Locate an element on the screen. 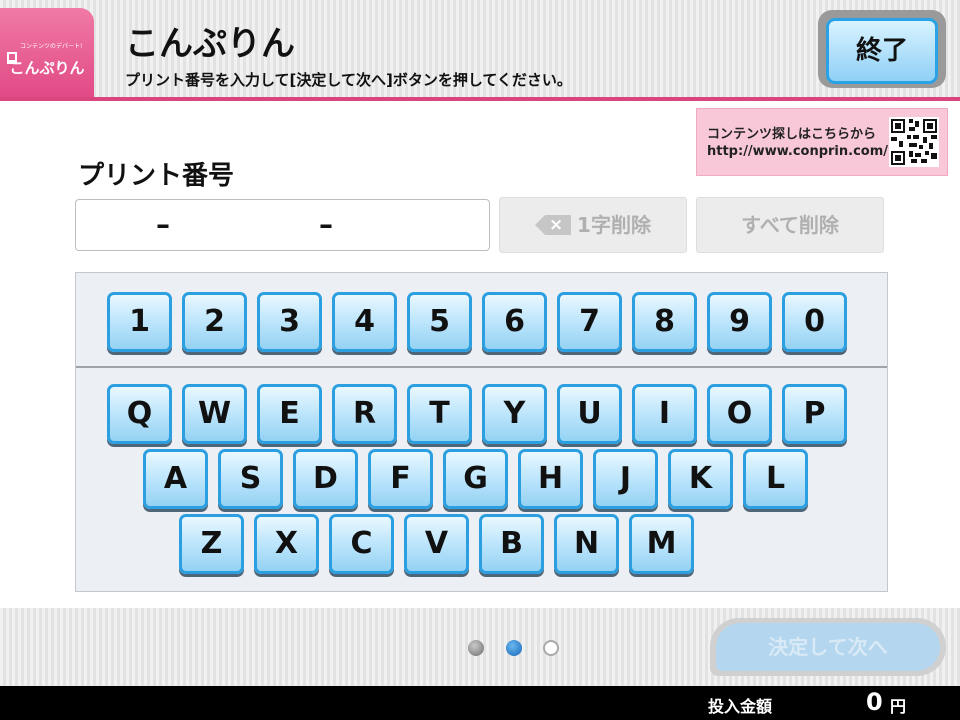 This screenshot has width=960, height=720. key-m: M is located at coordinates (661, 544).